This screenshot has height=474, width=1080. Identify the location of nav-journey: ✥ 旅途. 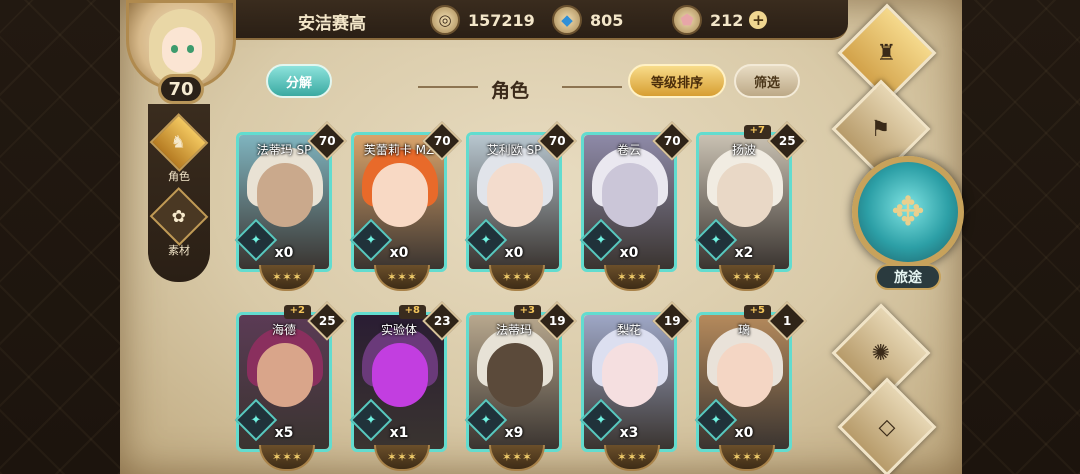
(908, 231).